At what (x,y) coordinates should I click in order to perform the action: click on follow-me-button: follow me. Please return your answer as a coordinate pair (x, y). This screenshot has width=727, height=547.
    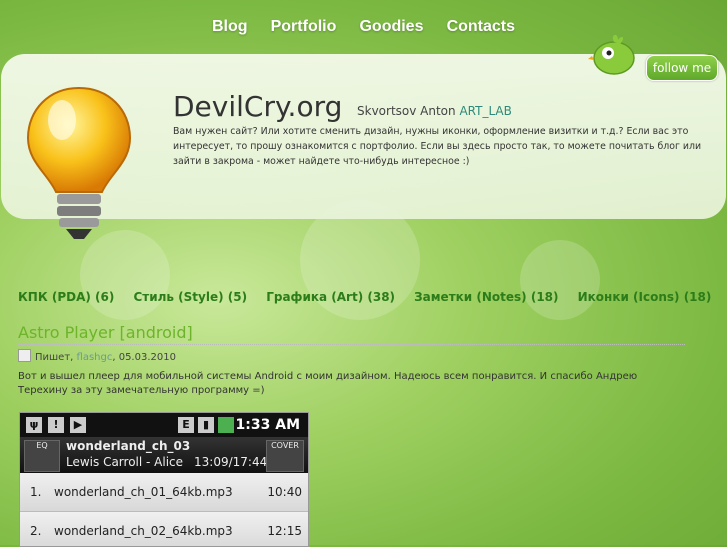
    Looking at the image, I should click on (682, 68).